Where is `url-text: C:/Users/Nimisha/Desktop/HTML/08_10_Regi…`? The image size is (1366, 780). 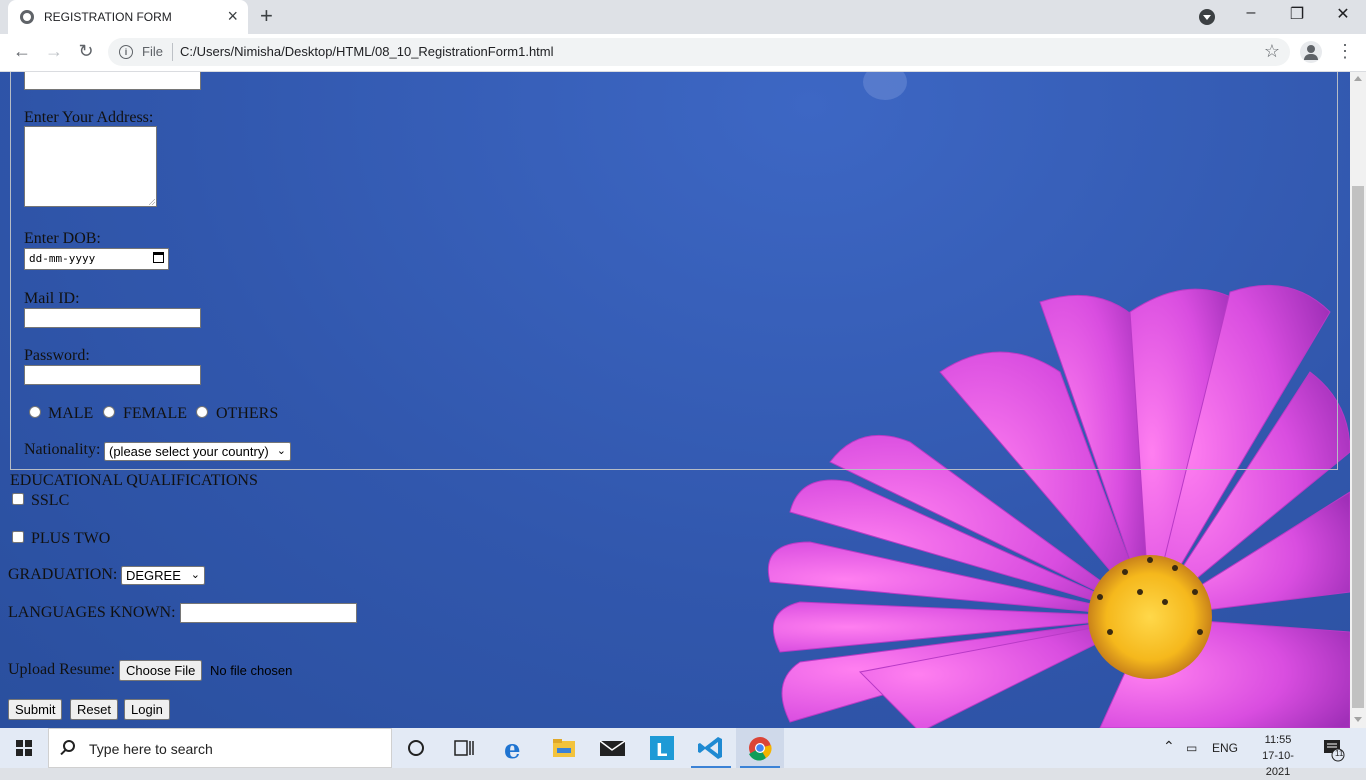 url-text: C:/Users/Nimisha/Desktop/HTML/08_10_Regi… is located at coordinates (367, 51).